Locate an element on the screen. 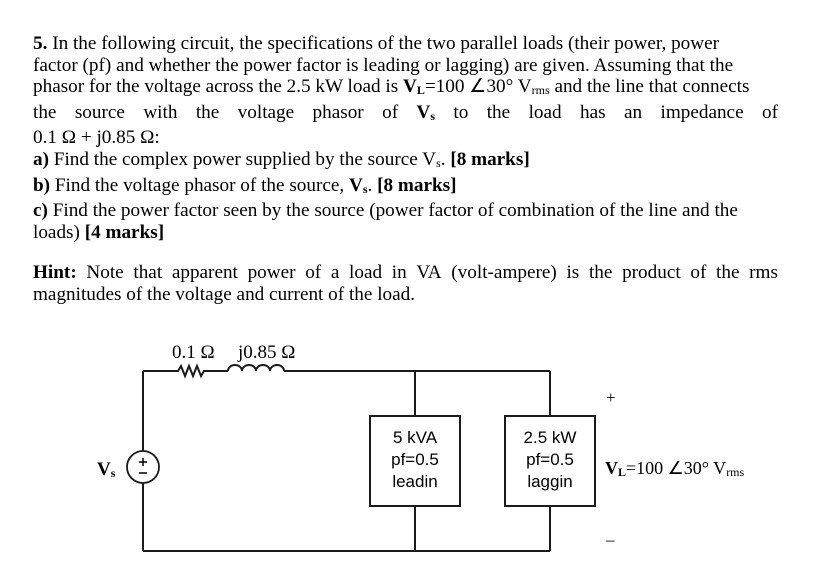  load1-power: 5 kVA is located at coordinates (415, 437).